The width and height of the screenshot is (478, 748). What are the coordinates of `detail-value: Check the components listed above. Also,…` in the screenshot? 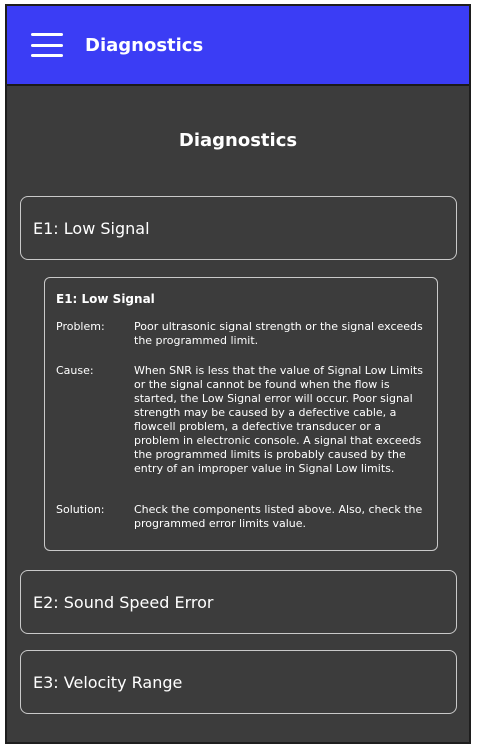 It's located at (278, 516).